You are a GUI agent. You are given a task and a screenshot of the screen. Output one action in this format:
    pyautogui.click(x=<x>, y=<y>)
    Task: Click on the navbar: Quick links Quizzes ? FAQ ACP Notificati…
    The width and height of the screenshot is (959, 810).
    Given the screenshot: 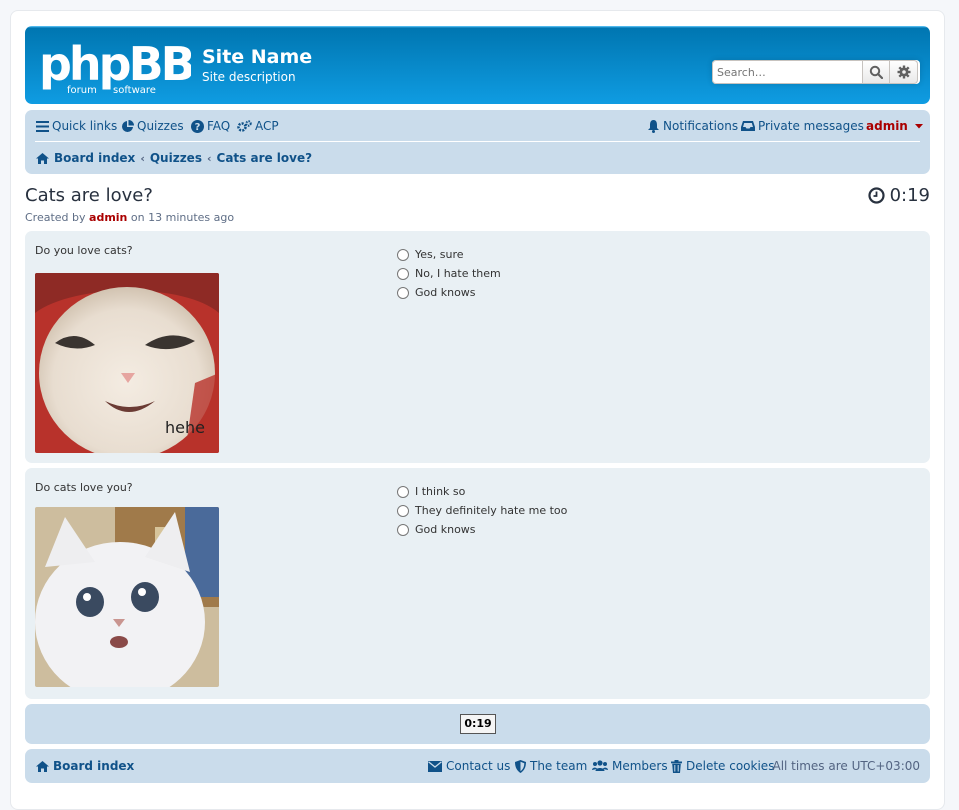 What is the action you would take?
    pyautogui.click(x=477, y=142)
    